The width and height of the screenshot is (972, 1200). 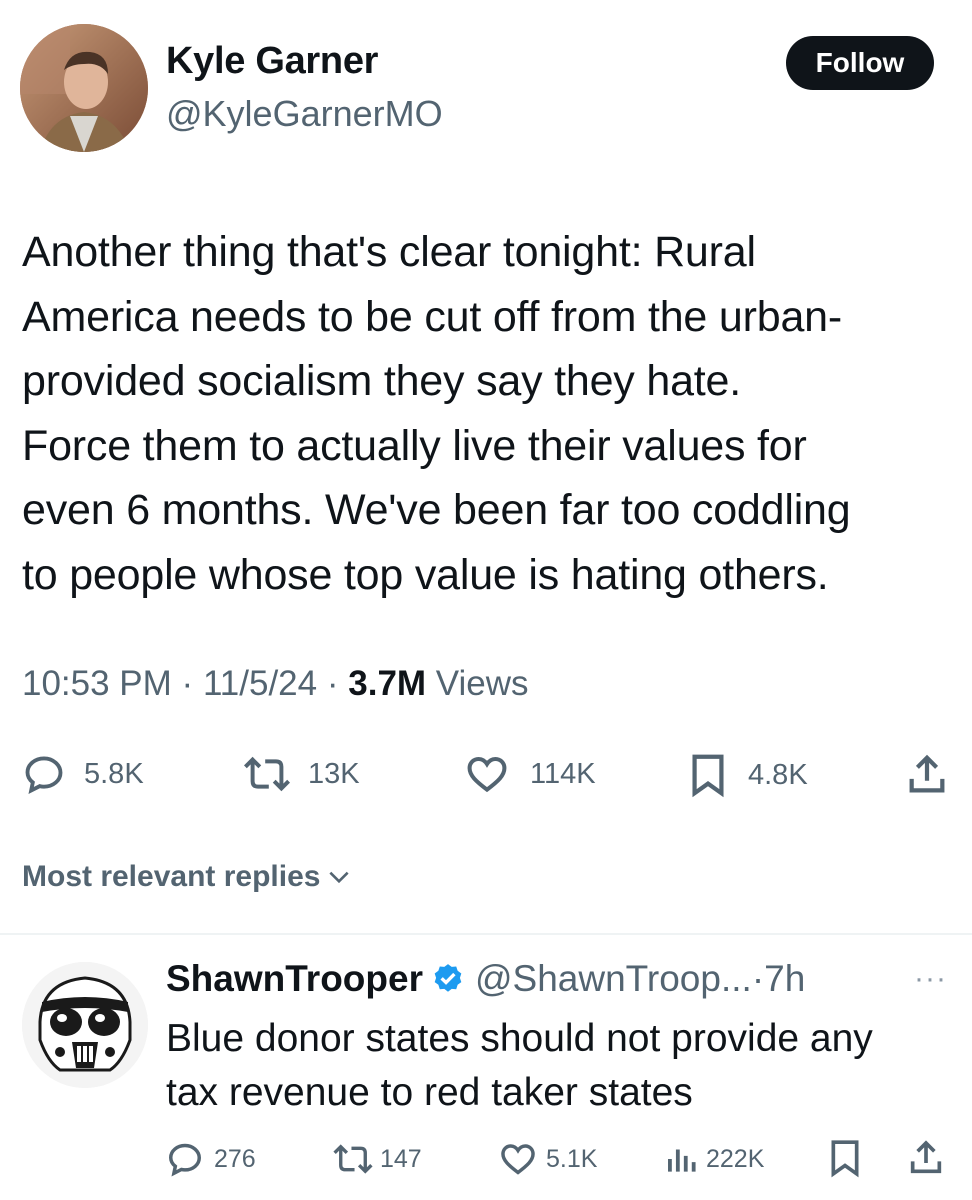 What do you see at coordinates (572, 1158) in the screenshot?
I see `reply-like-count: 5.1K` at bounding box center [572, 1158].